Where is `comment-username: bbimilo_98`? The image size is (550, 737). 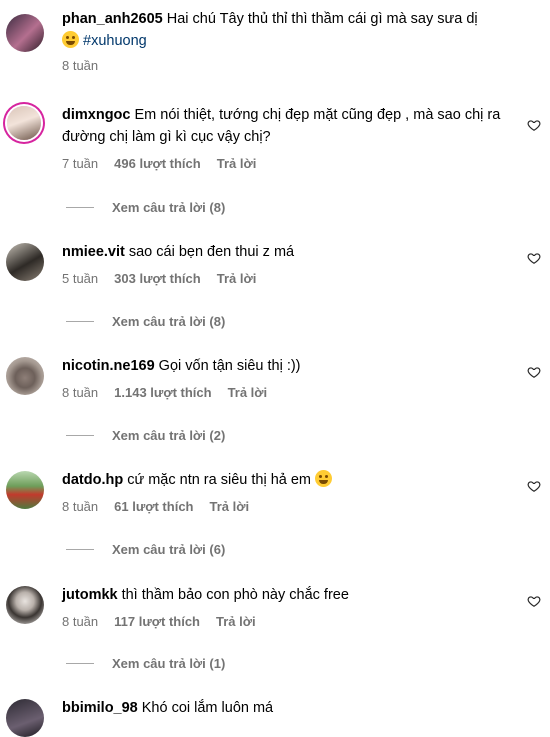 comment-username: bbimilo_98 is located at coordinates (100, 708).